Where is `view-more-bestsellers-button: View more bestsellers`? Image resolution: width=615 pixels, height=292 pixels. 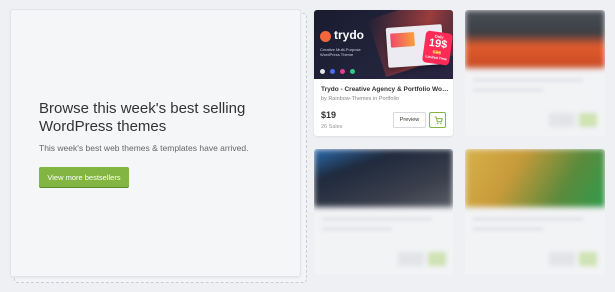
view-more-bestsellers-button: View more bestsellers is located at coordinates (84, 177).